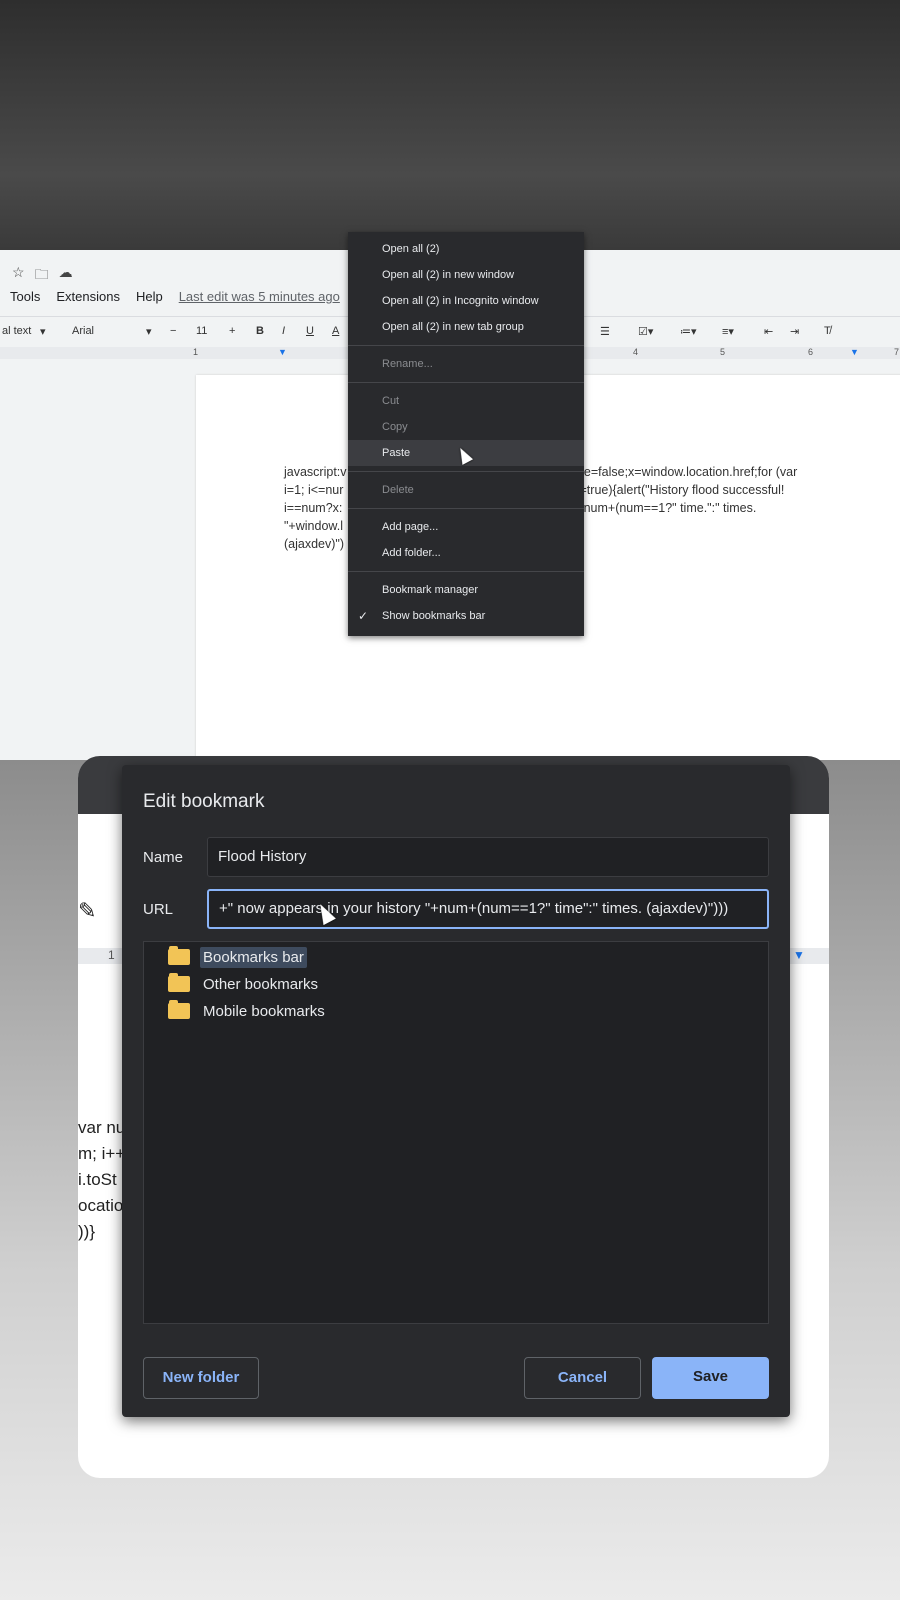 This screenshot has height=1600, width=900. I want to click on text-color-button: A, so click(335, 331).